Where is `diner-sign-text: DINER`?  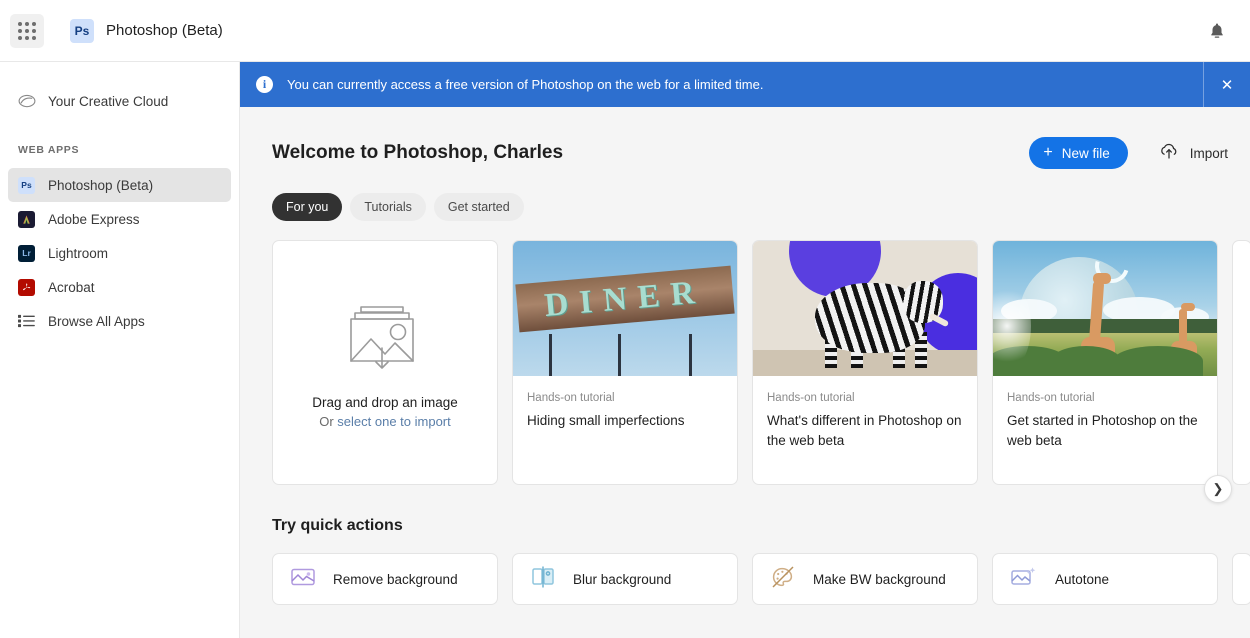 diner-sign-text: DINER is located at coordinates (625, 299).